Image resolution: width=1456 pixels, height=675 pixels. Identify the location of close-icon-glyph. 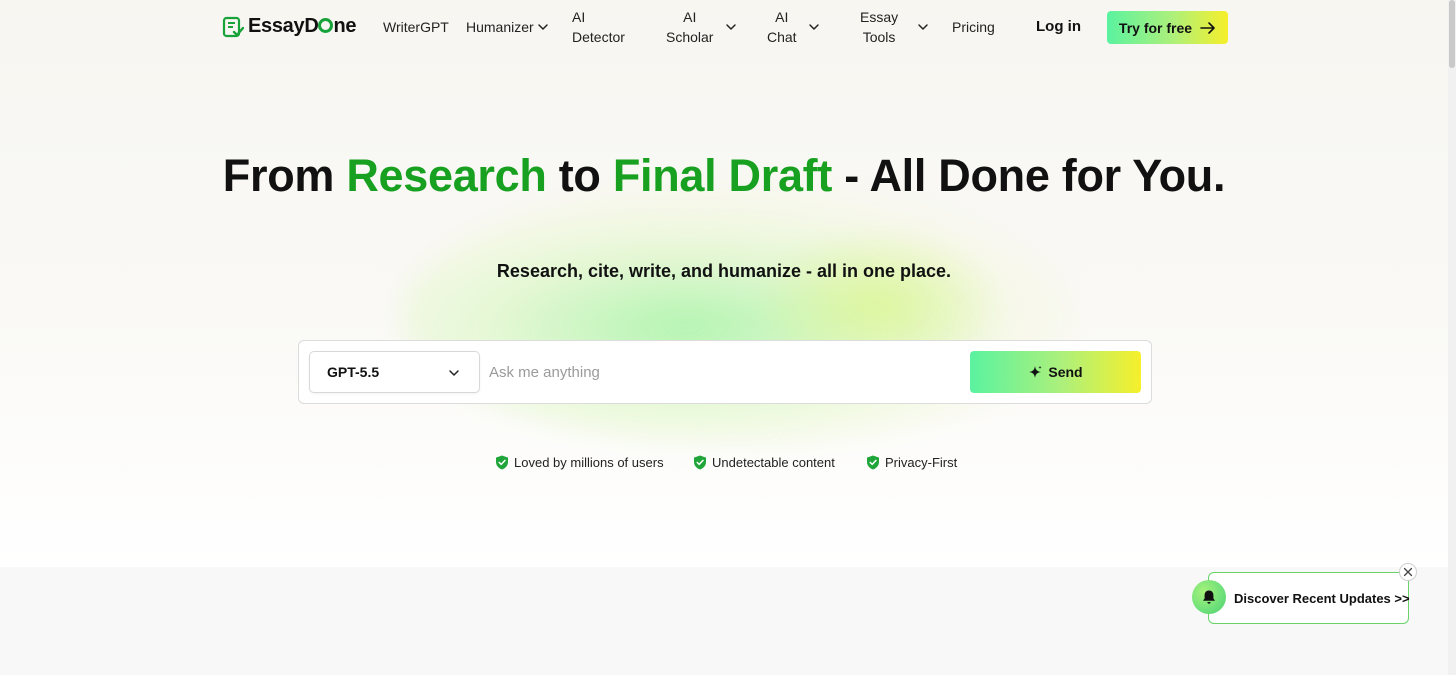
(1408, 572).